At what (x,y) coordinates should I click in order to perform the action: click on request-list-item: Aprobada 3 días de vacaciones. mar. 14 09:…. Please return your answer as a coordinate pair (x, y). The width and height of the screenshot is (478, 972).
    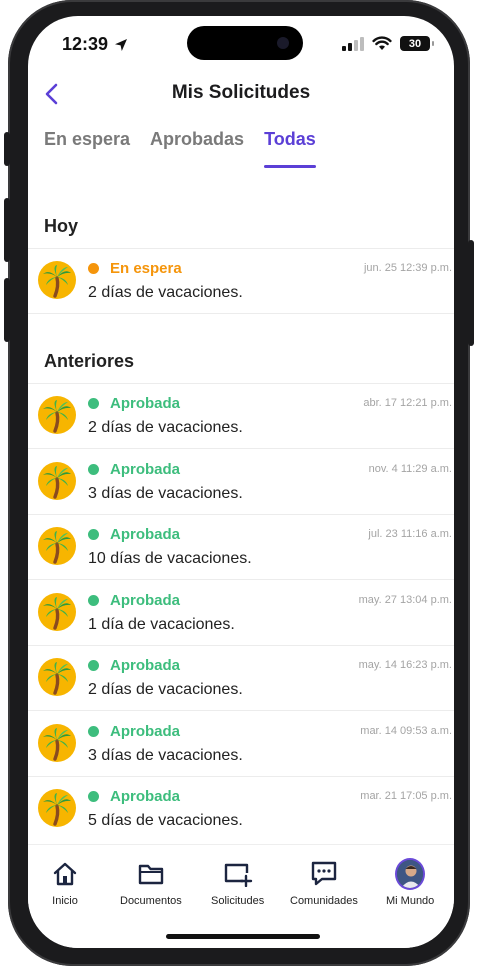
    Looking at the image, I should click on (241, 743).